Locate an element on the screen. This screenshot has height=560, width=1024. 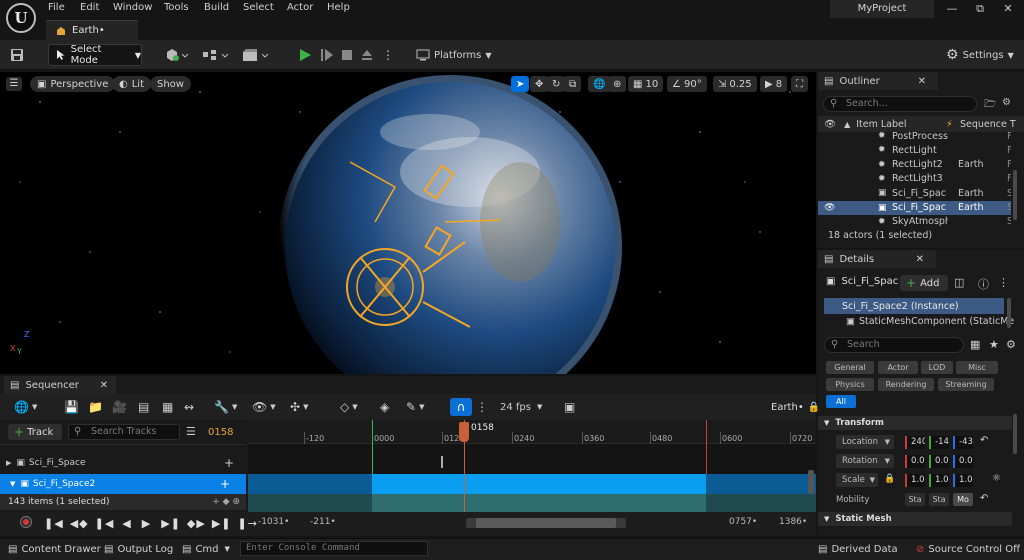
play-reverse-icon: ◀ is located at coordinates (126, 523).